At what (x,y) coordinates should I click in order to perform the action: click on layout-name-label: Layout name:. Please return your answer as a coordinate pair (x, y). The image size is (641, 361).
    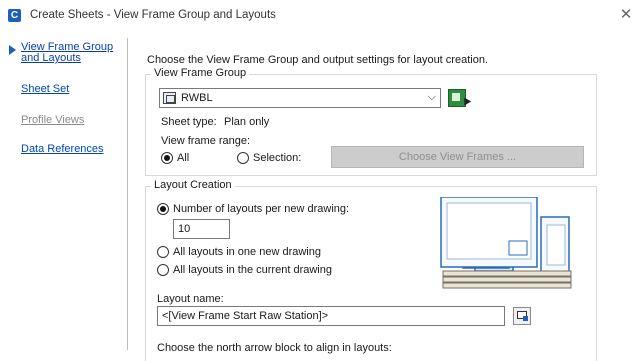
    Looking at the image, I should click on (190, 299).